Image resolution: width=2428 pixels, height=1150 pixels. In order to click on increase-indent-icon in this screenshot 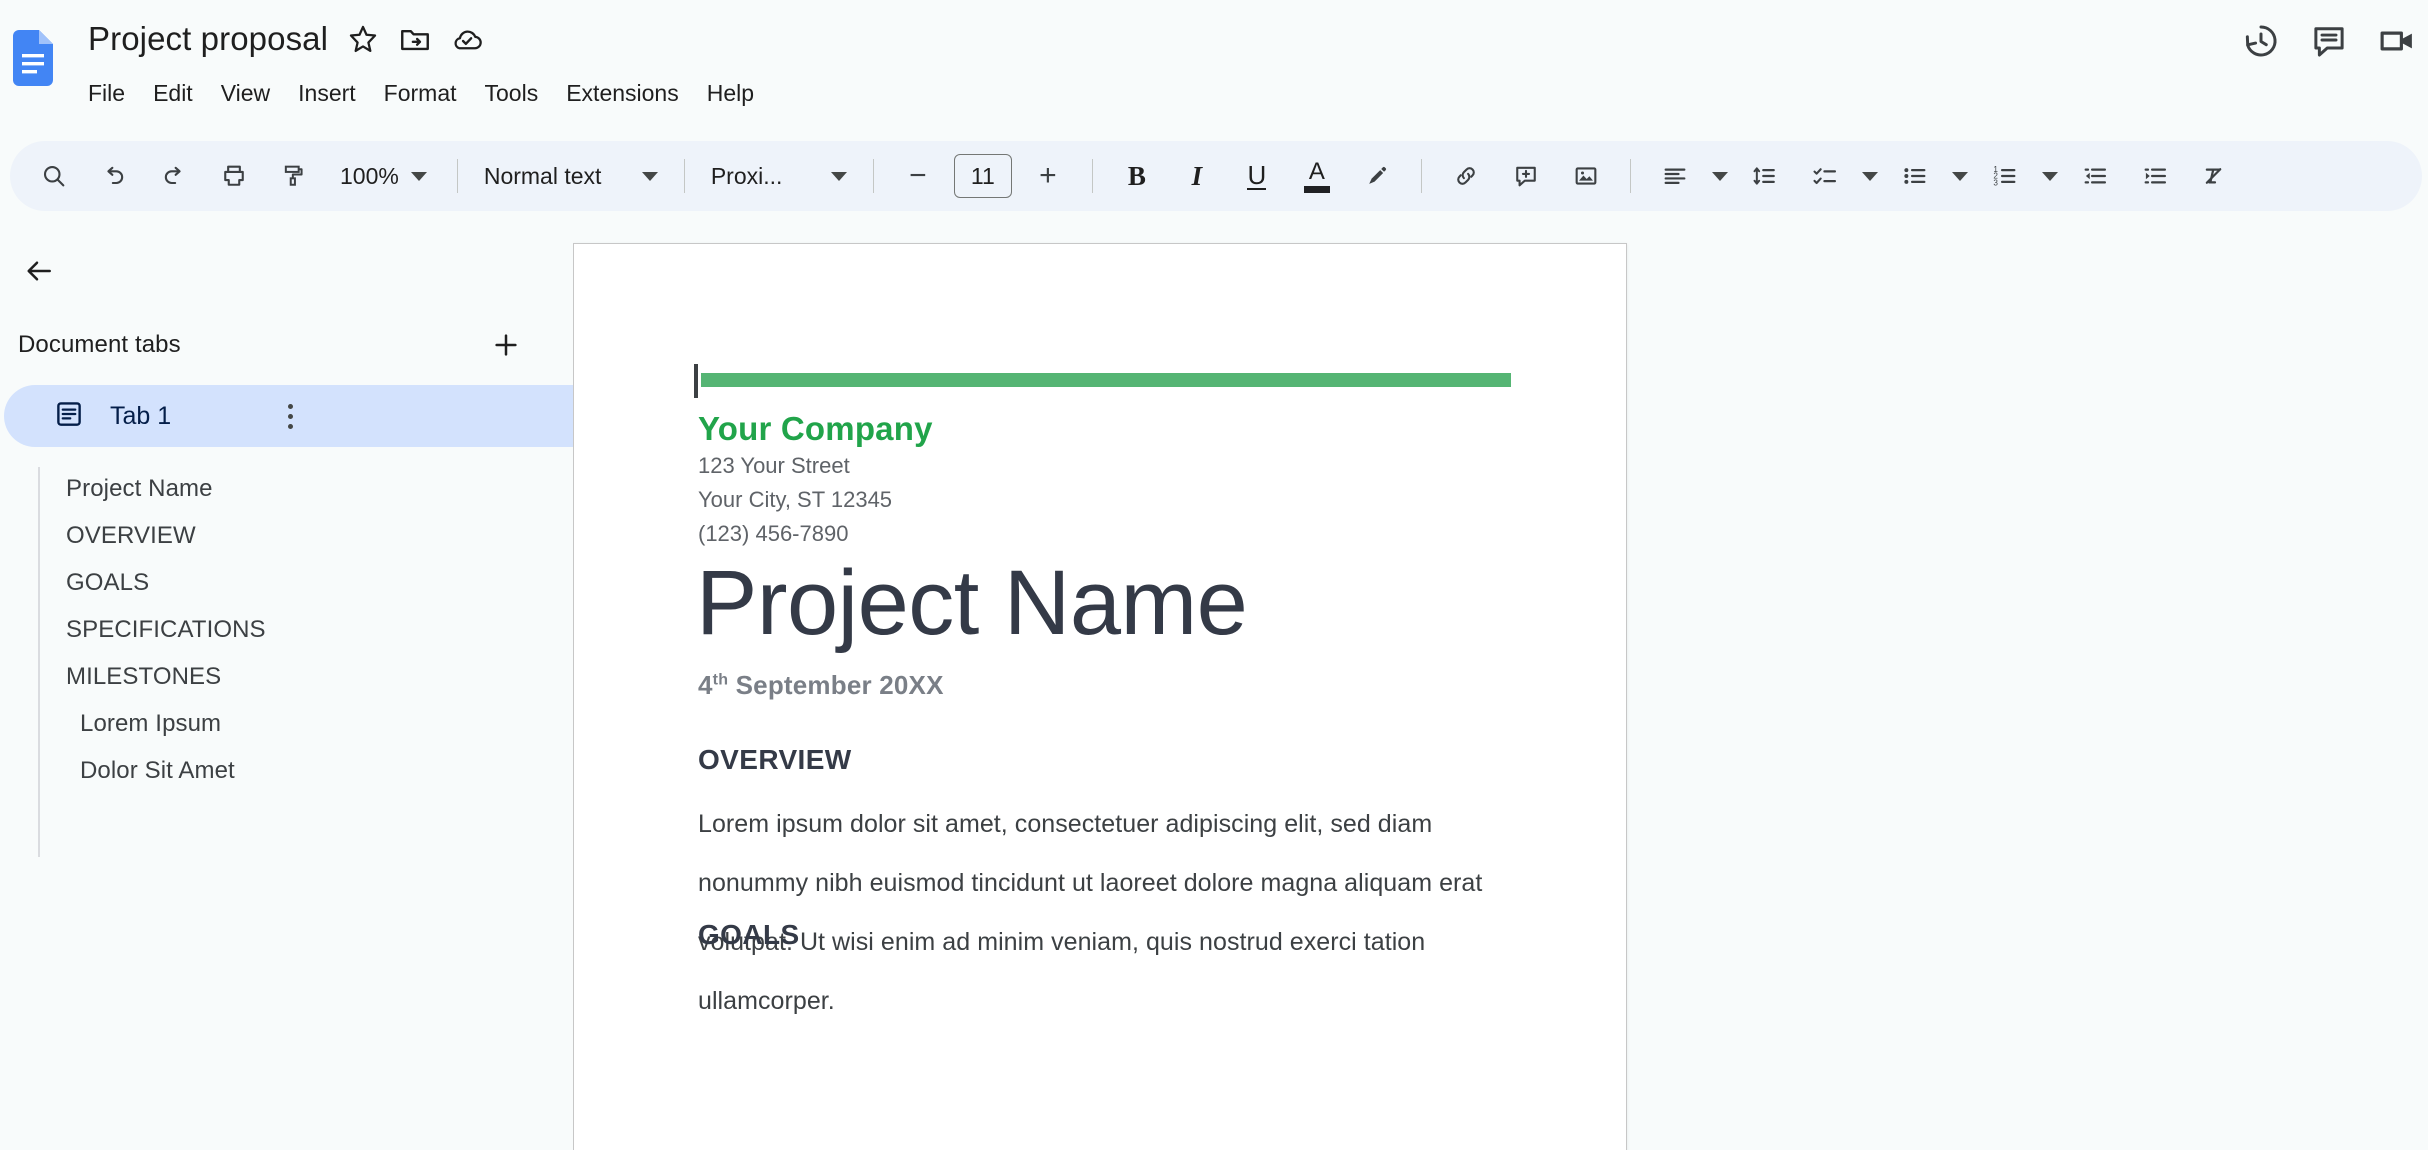, I will do `click(2155, 176)`.